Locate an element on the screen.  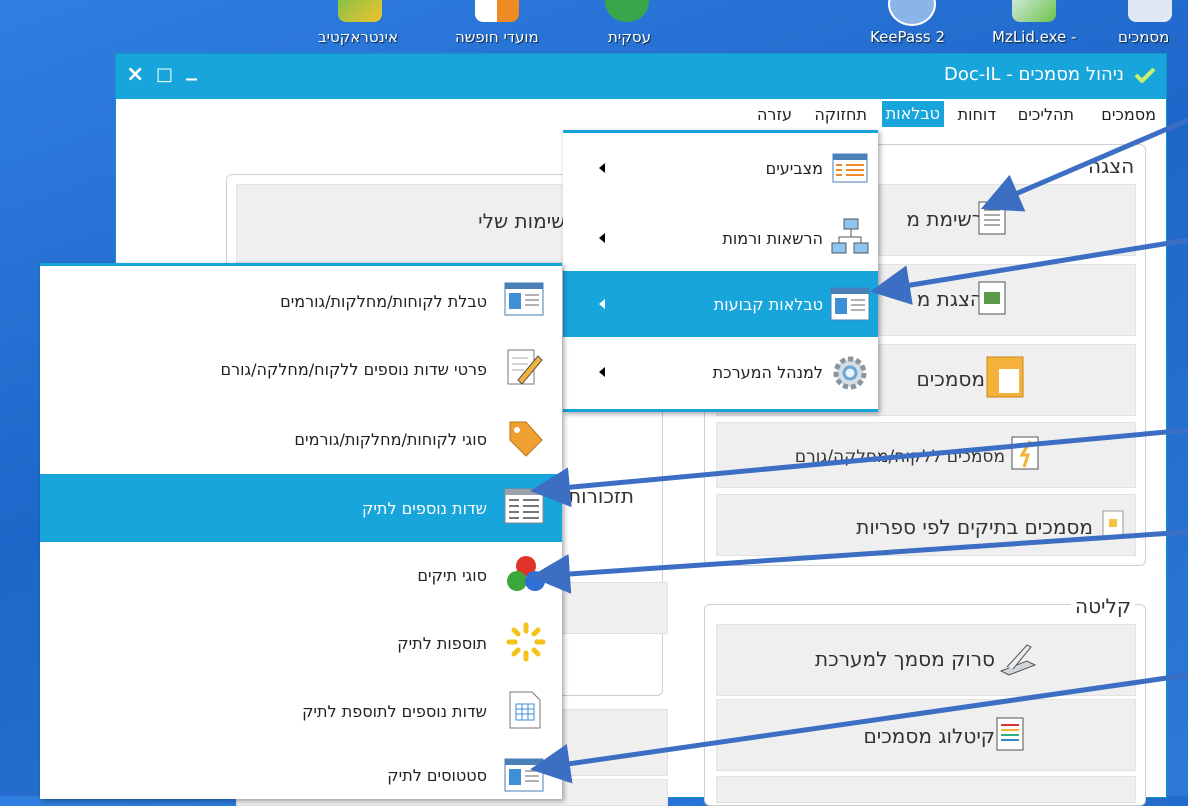
catalog-document-icon is located at coordinates (1010, 734).